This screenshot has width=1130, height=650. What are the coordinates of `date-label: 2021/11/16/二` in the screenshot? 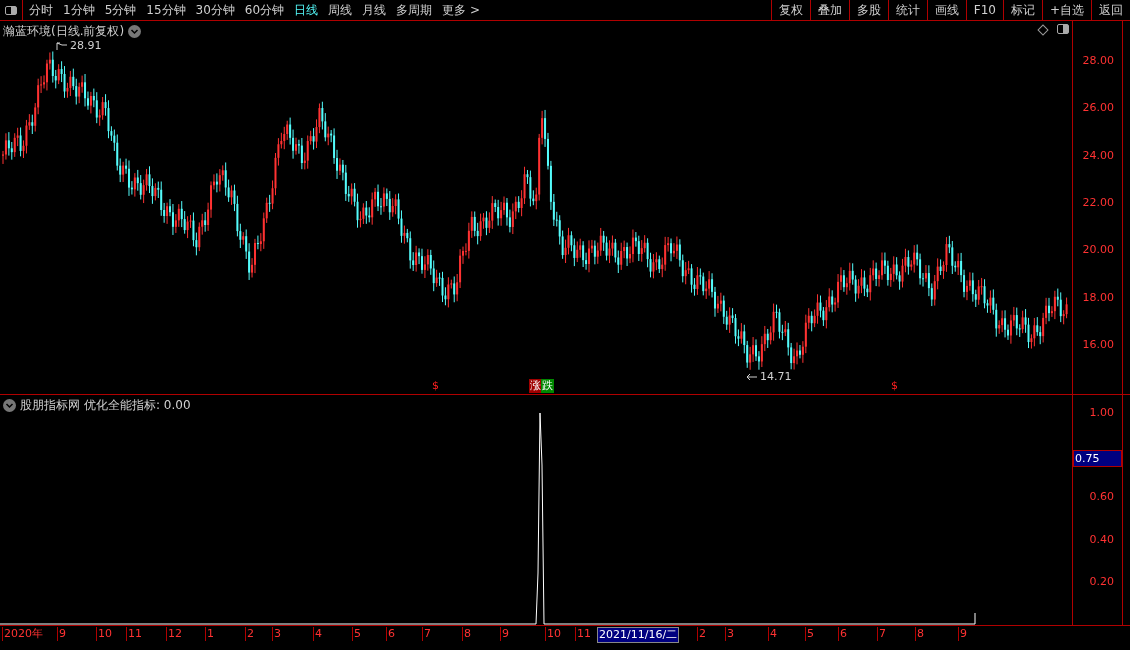 It's located at (638, 635).